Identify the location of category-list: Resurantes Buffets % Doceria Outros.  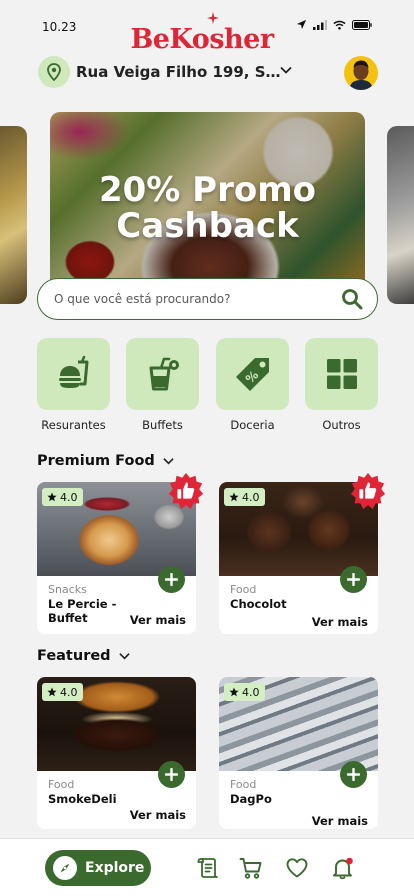
(207, 388).